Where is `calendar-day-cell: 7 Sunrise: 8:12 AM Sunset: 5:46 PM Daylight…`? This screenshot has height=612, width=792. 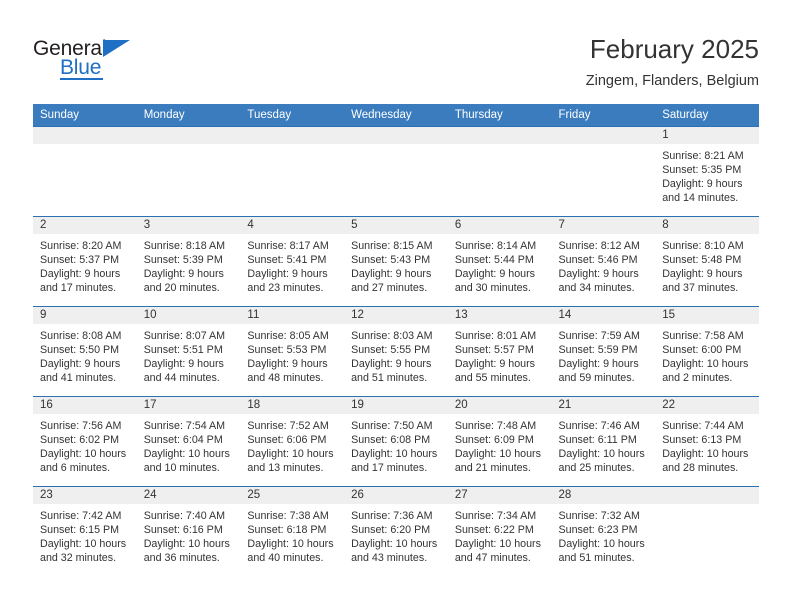
calendar-day-cell: 7 Sunrise: 8:12 AM Sunset: 5:46 PM Daylight… is located at coordinates (603, 261).